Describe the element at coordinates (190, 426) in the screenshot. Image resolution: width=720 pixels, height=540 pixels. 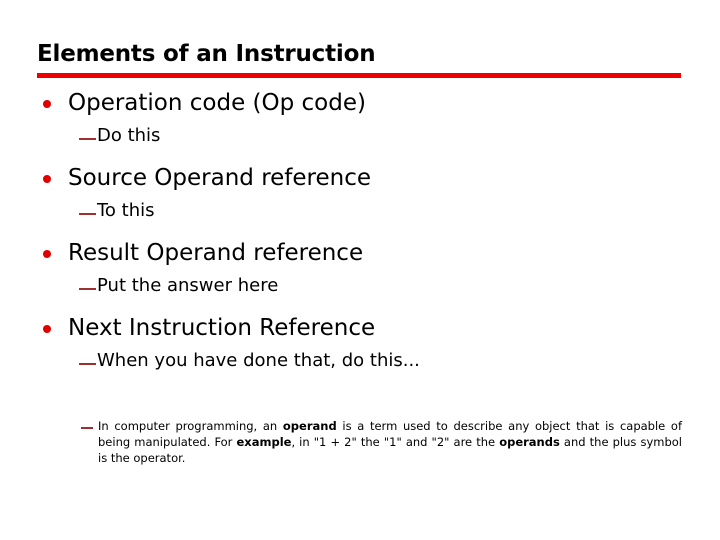
I see `footnote-part-1: In computer programming, an` at that location.